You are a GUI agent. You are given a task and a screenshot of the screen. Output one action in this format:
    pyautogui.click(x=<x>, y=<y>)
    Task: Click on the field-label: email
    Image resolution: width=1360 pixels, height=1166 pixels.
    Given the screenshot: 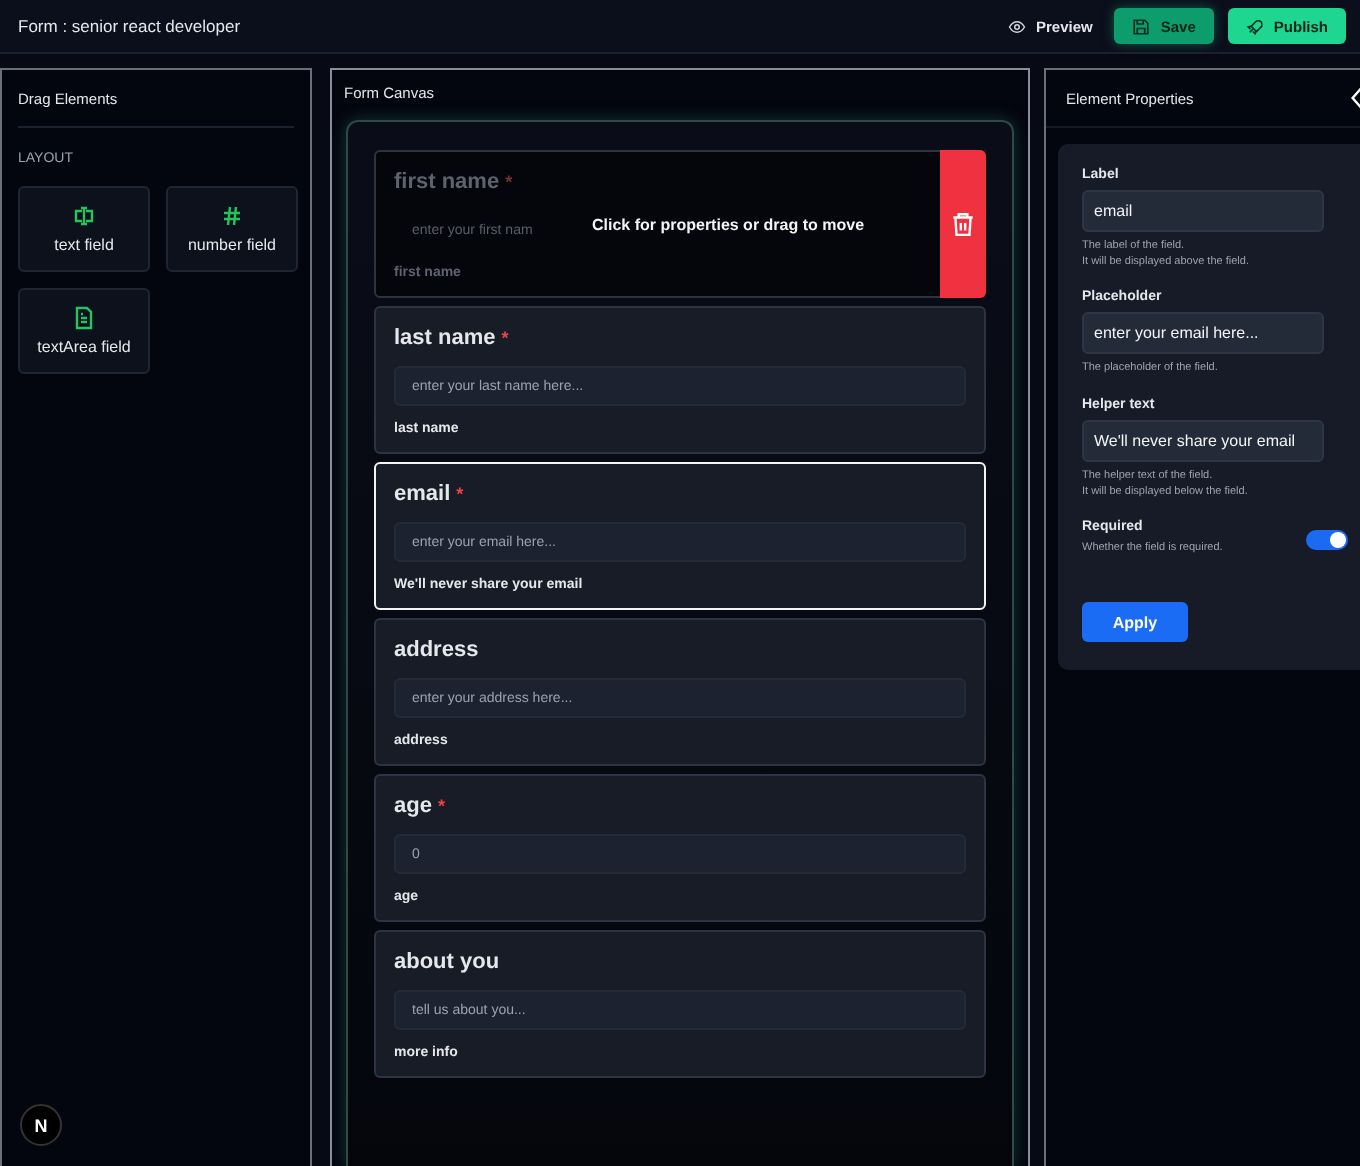 What is the action you would take?
    pyautogui.click(x=422, y=494)
    